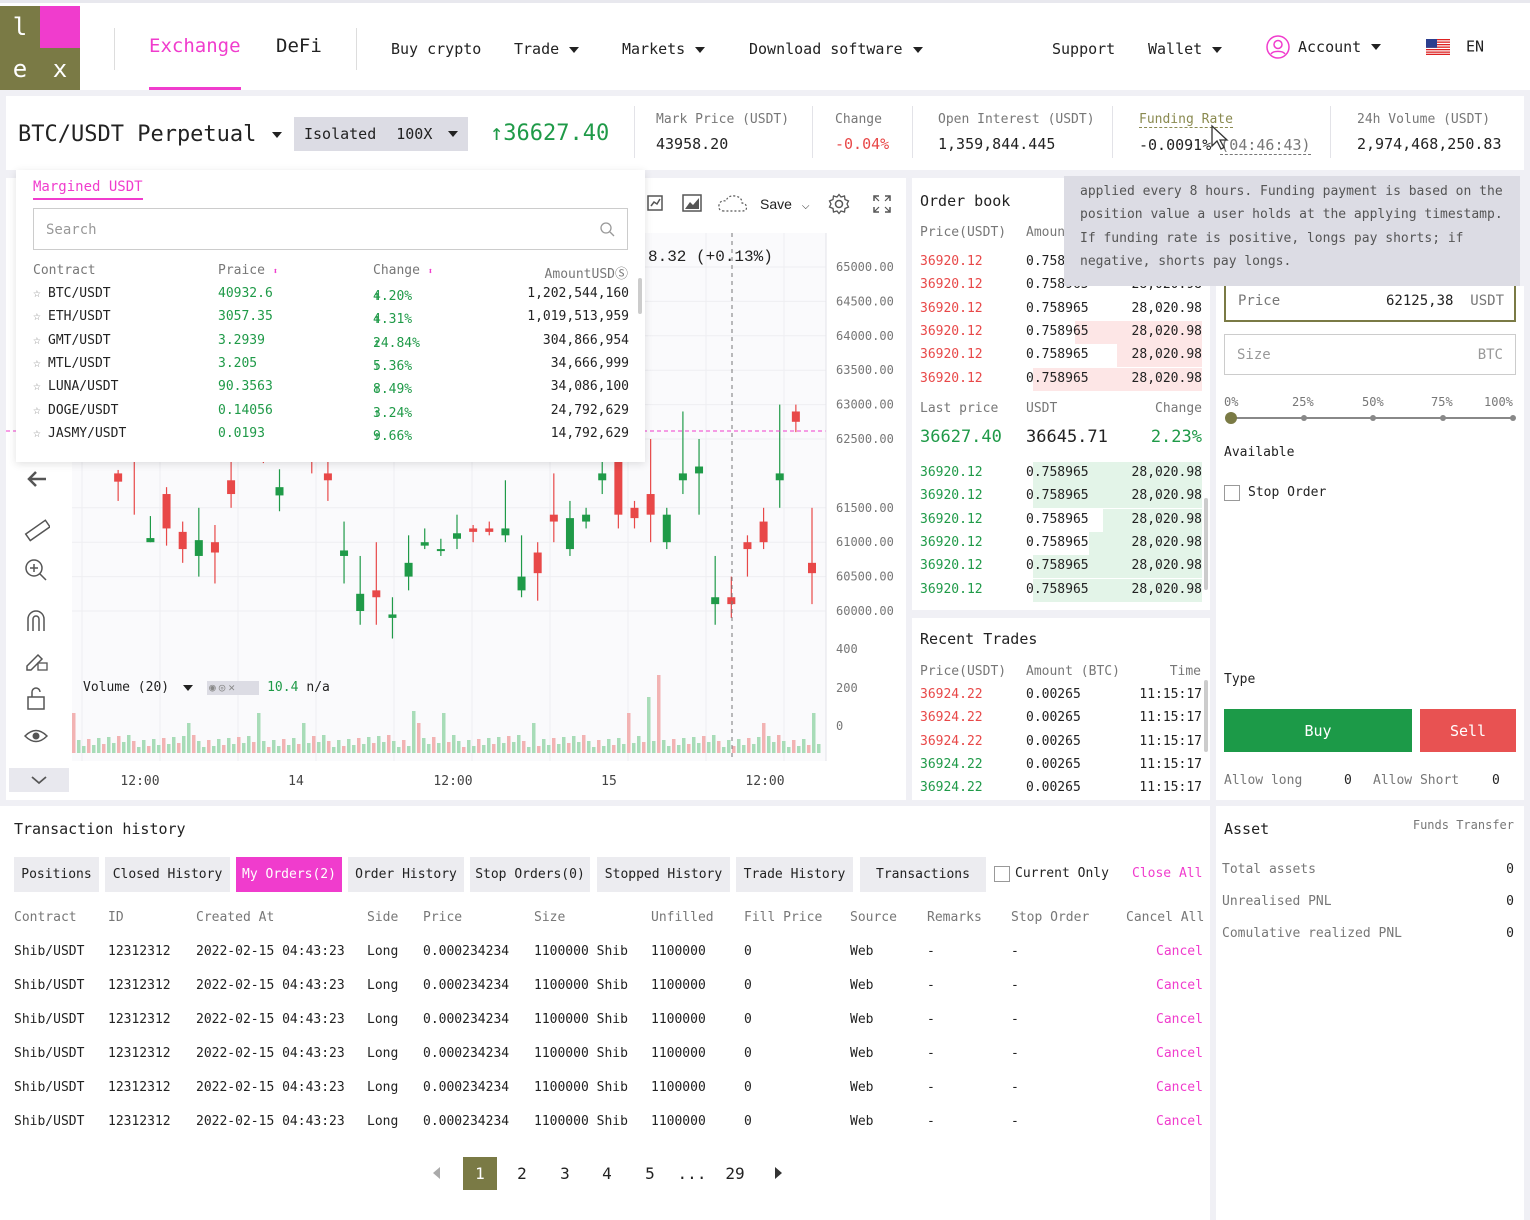  I want to click on eye-icon, so click(36, 738).